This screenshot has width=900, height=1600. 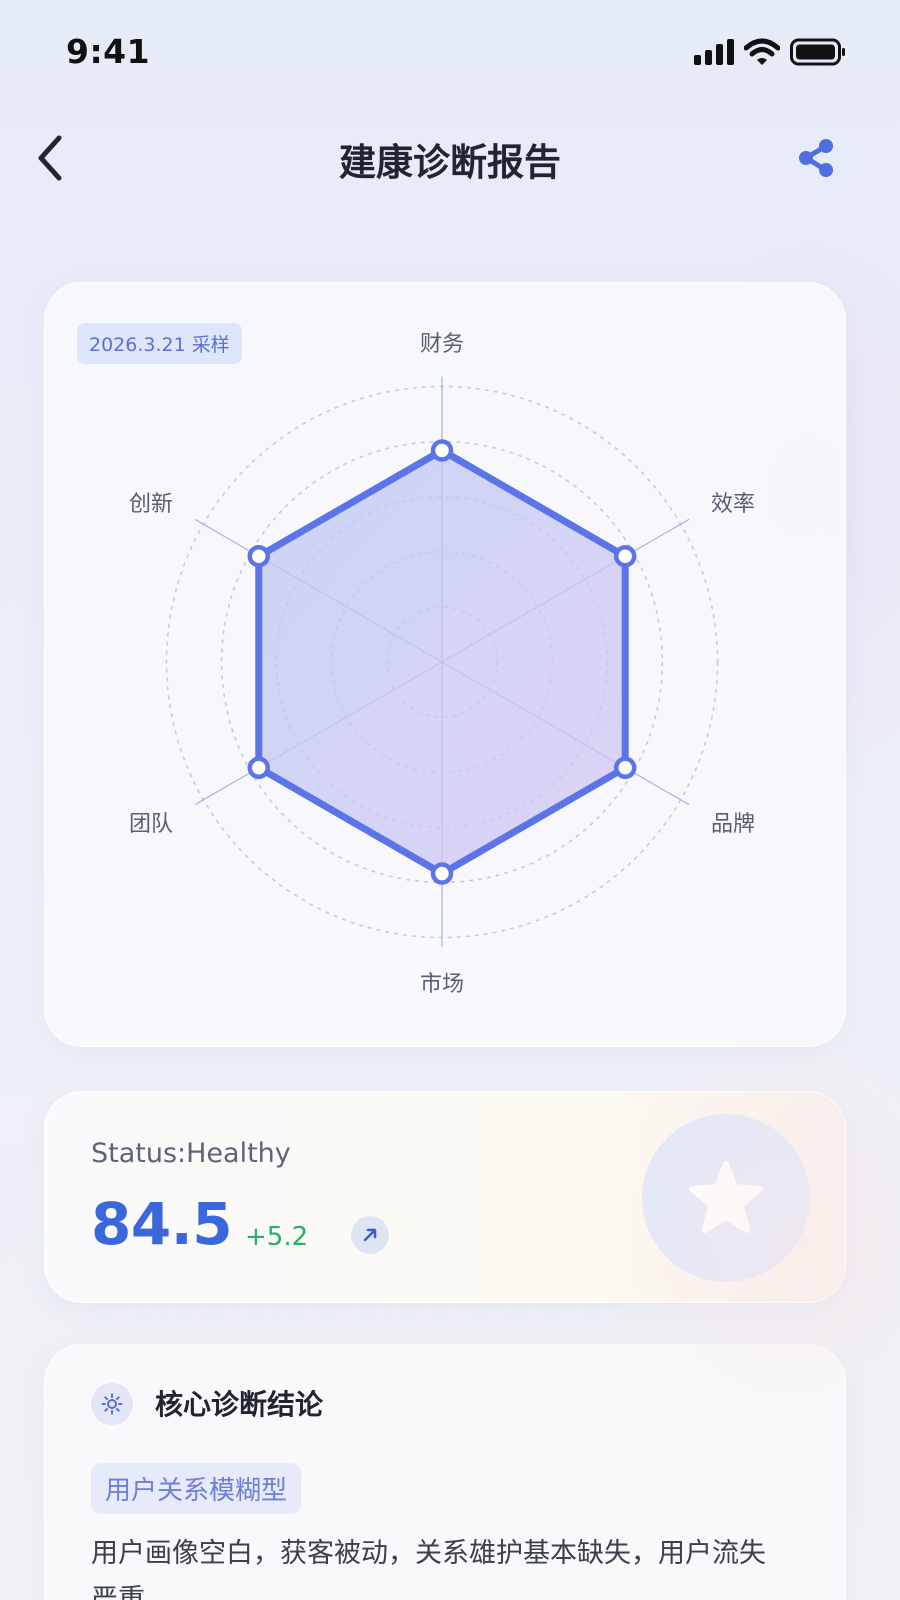 I want to click on radar-axis-label: 创新, so click(x=151, y=504).